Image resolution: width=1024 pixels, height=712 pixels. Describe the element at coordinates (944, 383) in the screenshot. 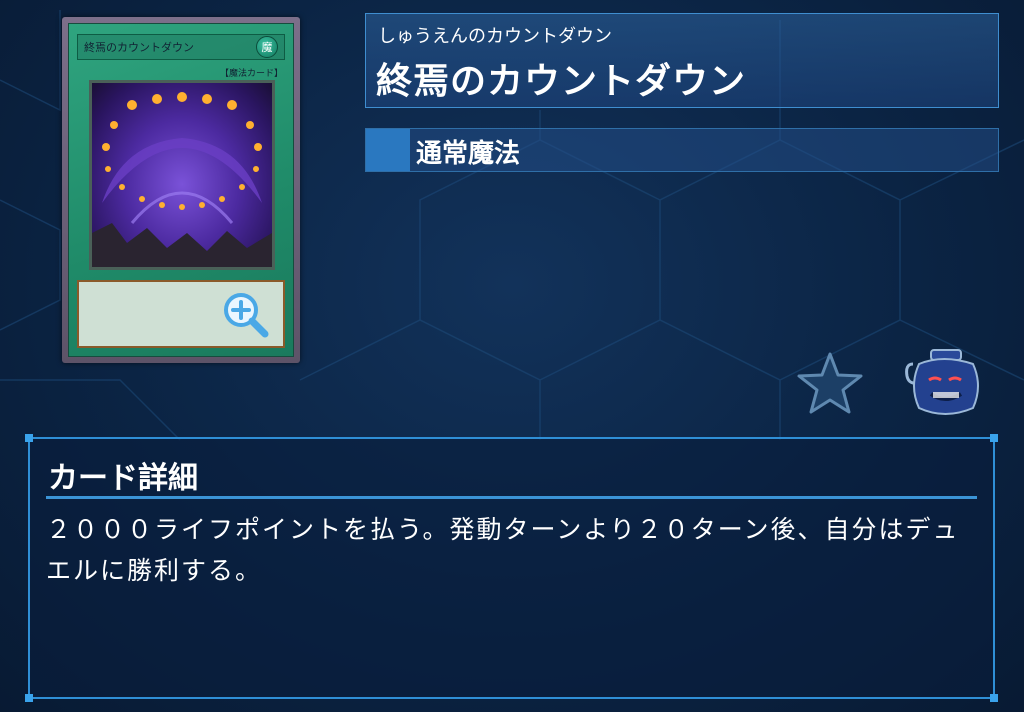

I see `pot-icon` at that location.